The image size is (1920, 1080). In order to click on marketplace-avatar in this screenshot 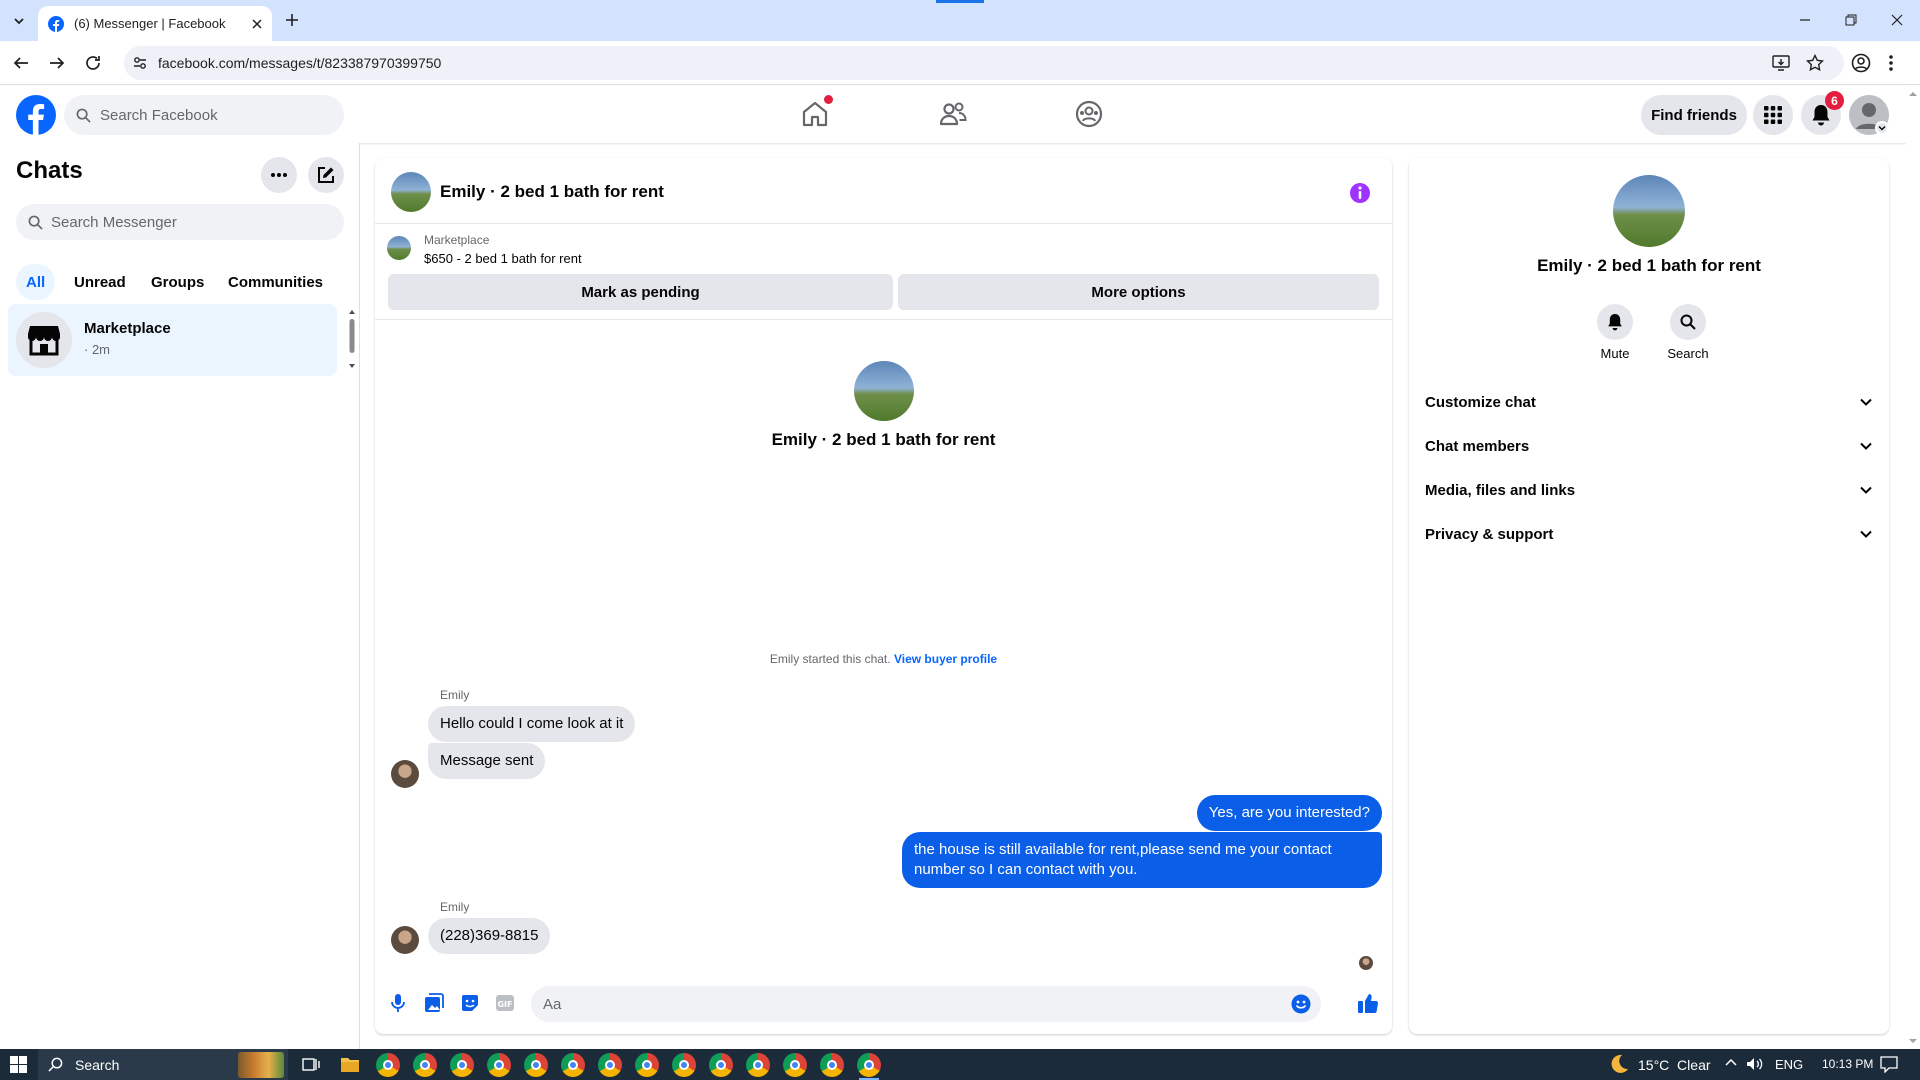, I will do `click(44, 340)`.